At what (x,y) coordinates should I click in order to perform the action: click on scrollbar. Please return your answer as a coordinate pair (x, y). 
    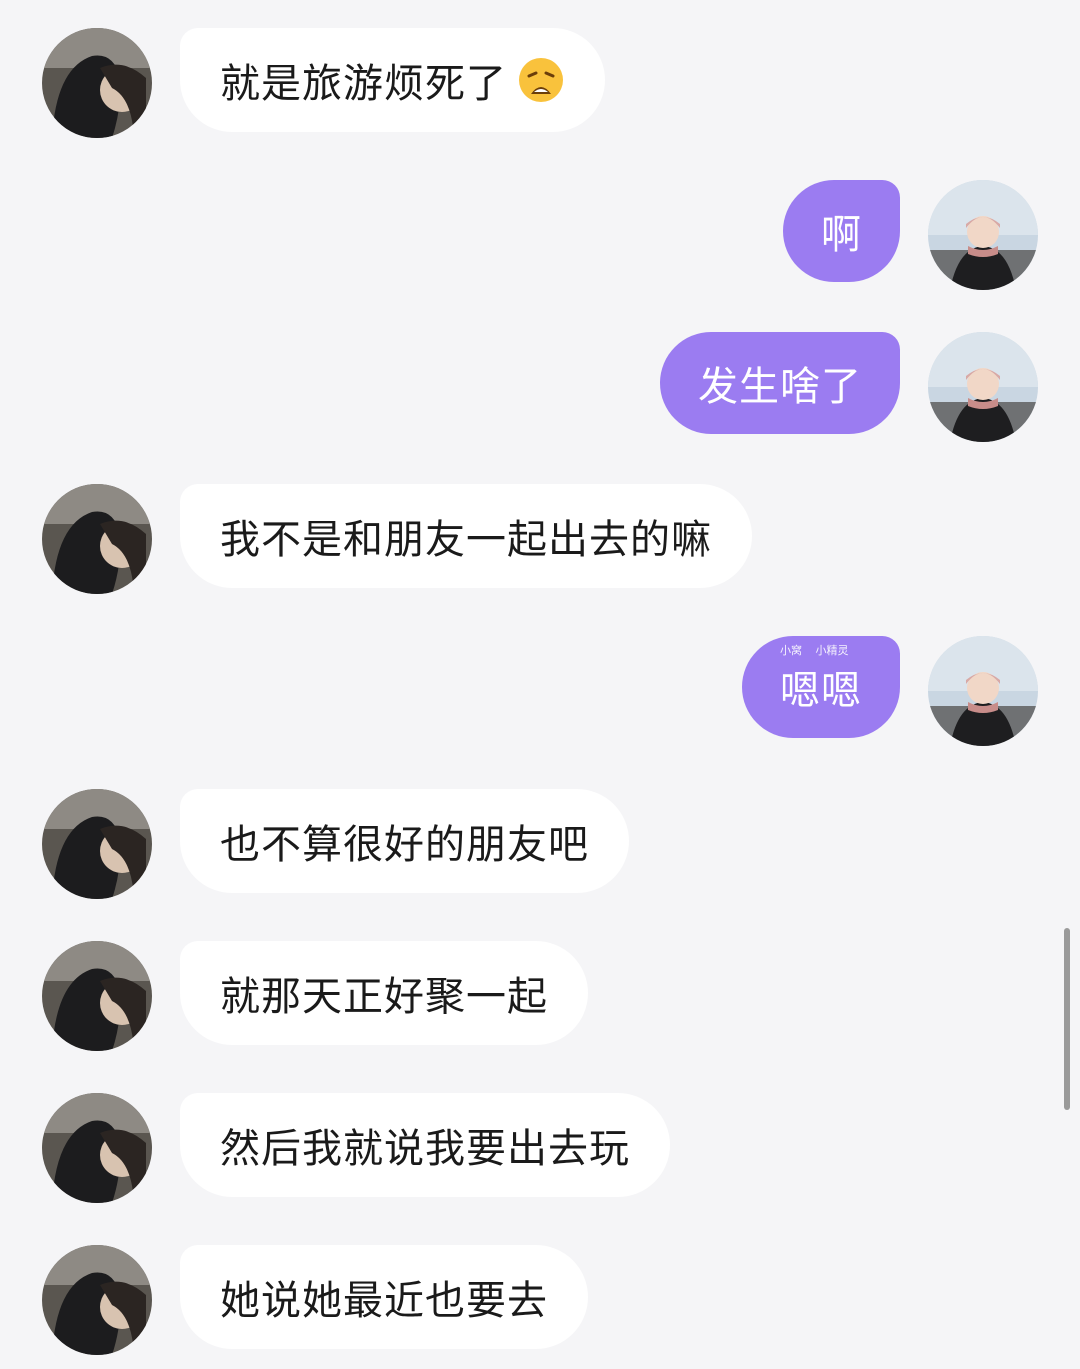
    Looking at the image, I should click on (1067, 1019).